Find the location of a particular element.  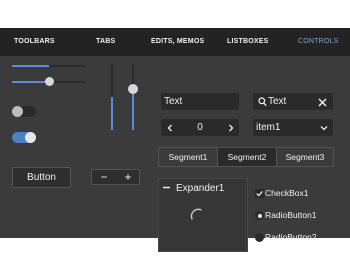

expander-header: Expander1 is located at coordinates (200, 188).